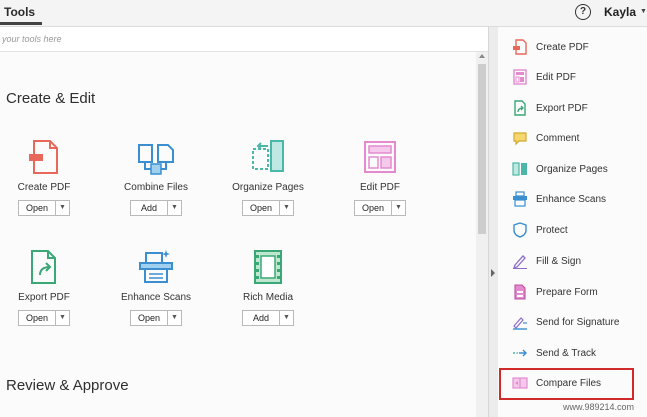 The height and width of the screenshot is (417, 647). Describe the element at coordinates (520, 353) in the screenshot. I see `send-track-icon` at that location.